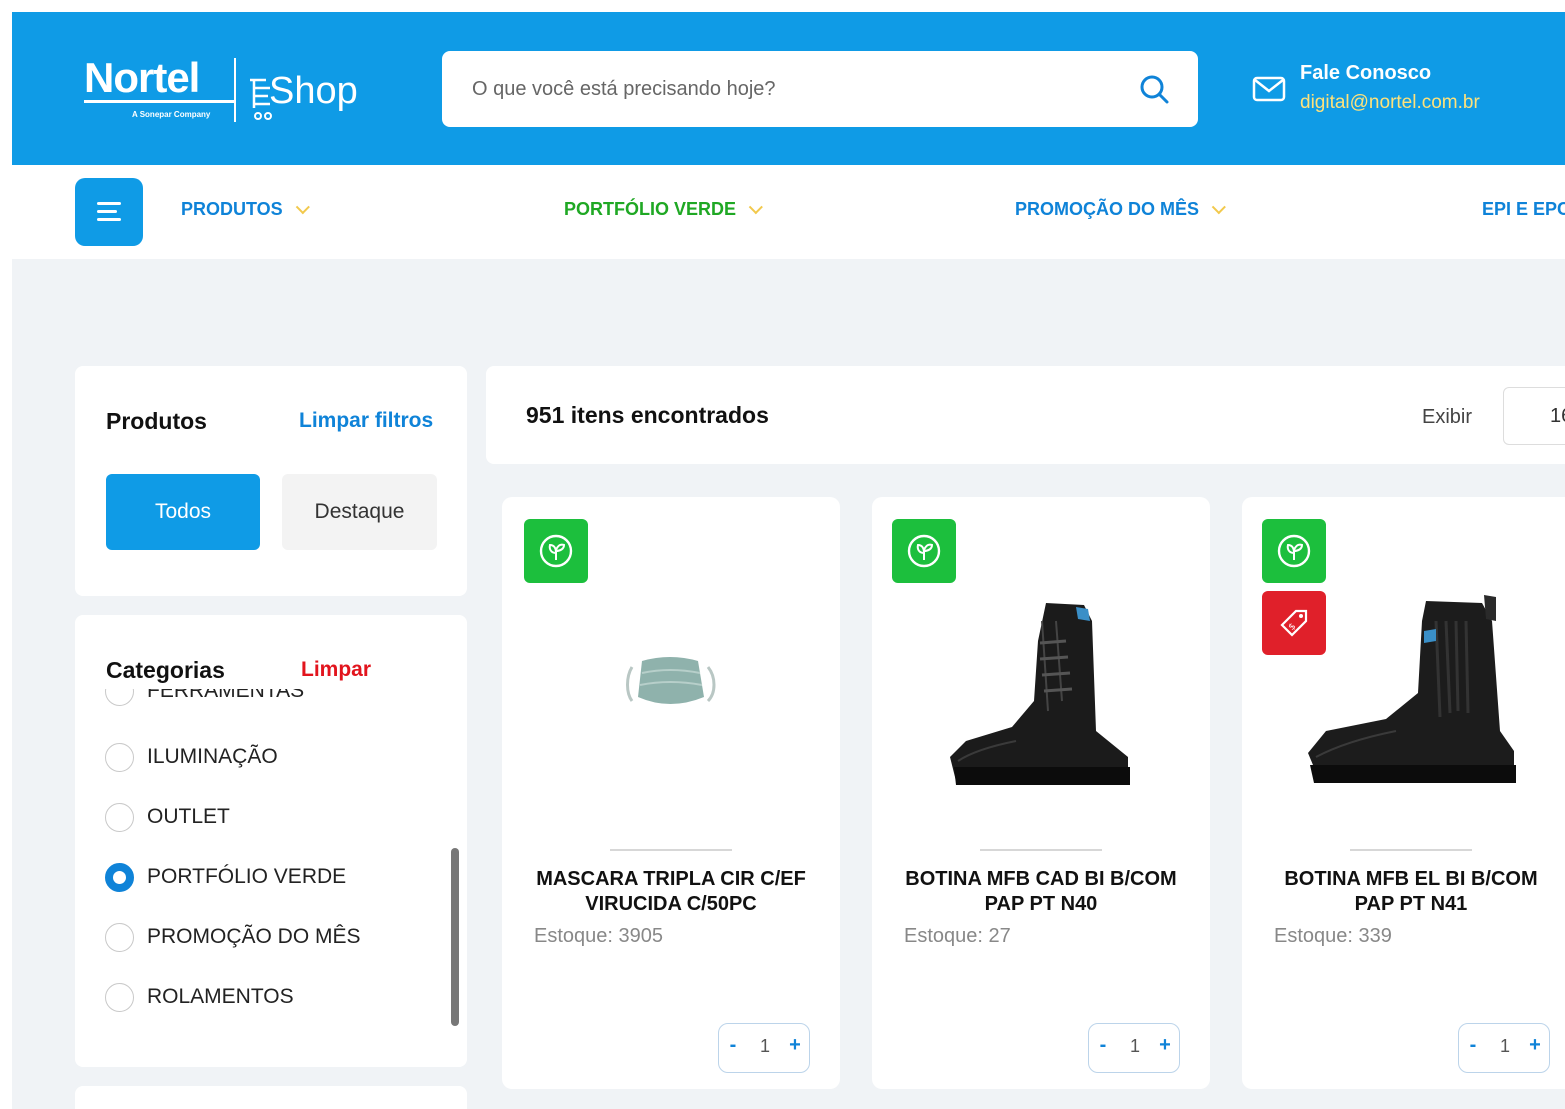 Image resolution: width=1565 pixels, height=1109 pixels. I want to click on next-filter-panel, so click(271, 1097).